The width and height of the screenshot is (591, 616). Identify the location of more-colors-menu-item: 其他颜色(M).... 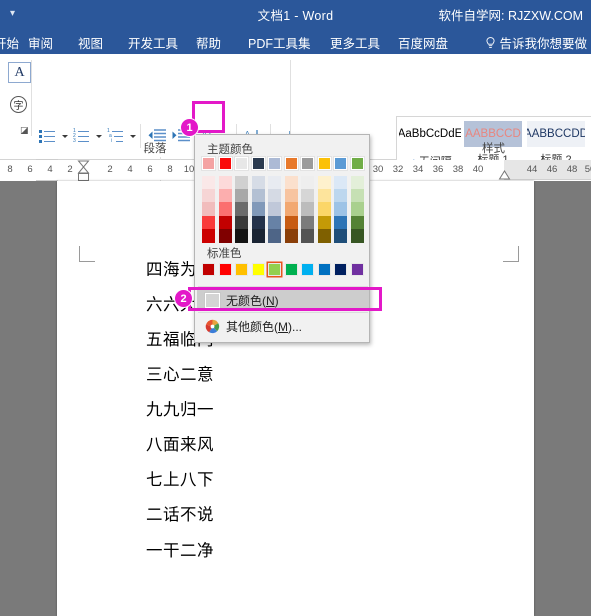
(283, 326).